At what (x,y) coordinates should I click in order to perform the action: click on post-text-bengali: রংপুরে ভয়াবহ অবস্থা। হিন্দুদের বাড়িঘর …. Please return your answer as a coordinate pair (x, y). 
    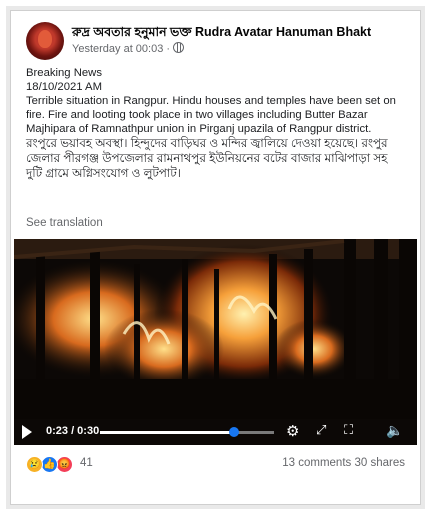
    Looking at the image, I should click on (207, 158).